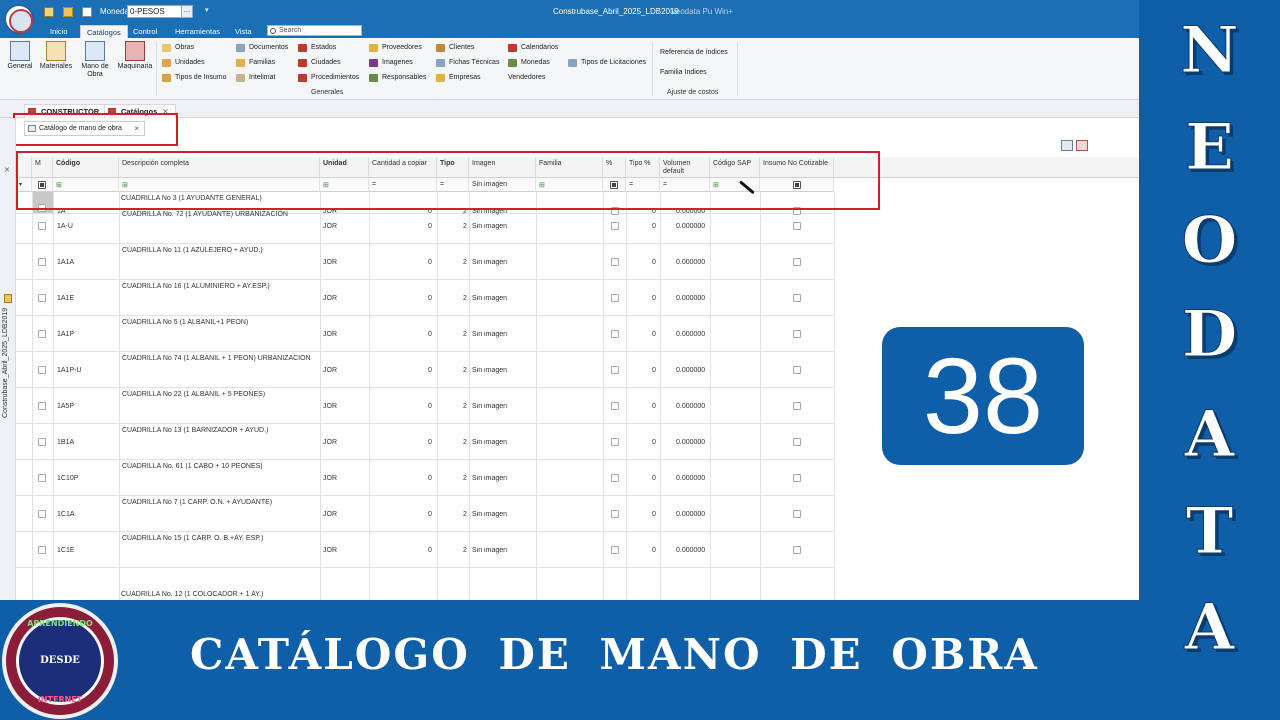 This screenshot has width=1280, height=720. Describe the element at coordinates (397, 78) in the screenshot. I see `responsables-button: Responsables` at that location.